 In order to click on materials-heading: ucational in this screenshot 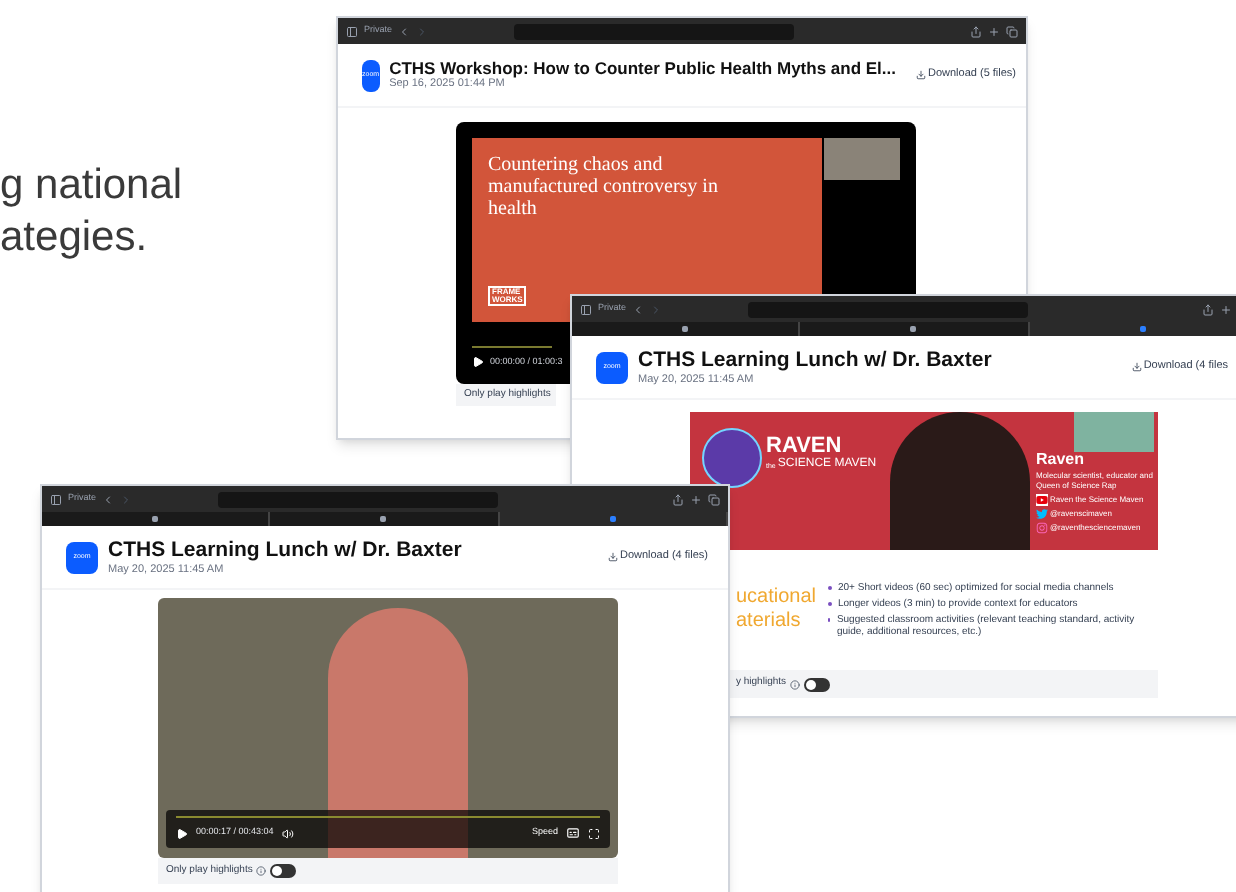, I will do `click(776, 597)`.